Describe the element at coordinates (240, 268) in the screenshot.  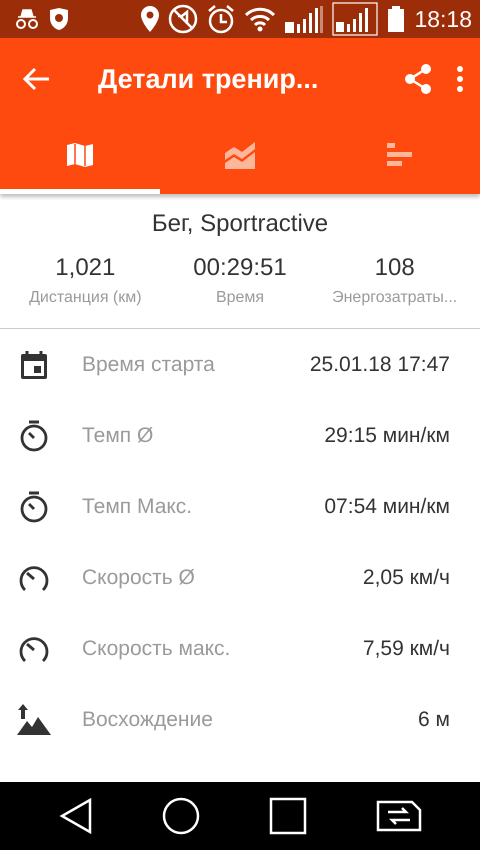
I see `stat-value: 00:29:51` at that location.